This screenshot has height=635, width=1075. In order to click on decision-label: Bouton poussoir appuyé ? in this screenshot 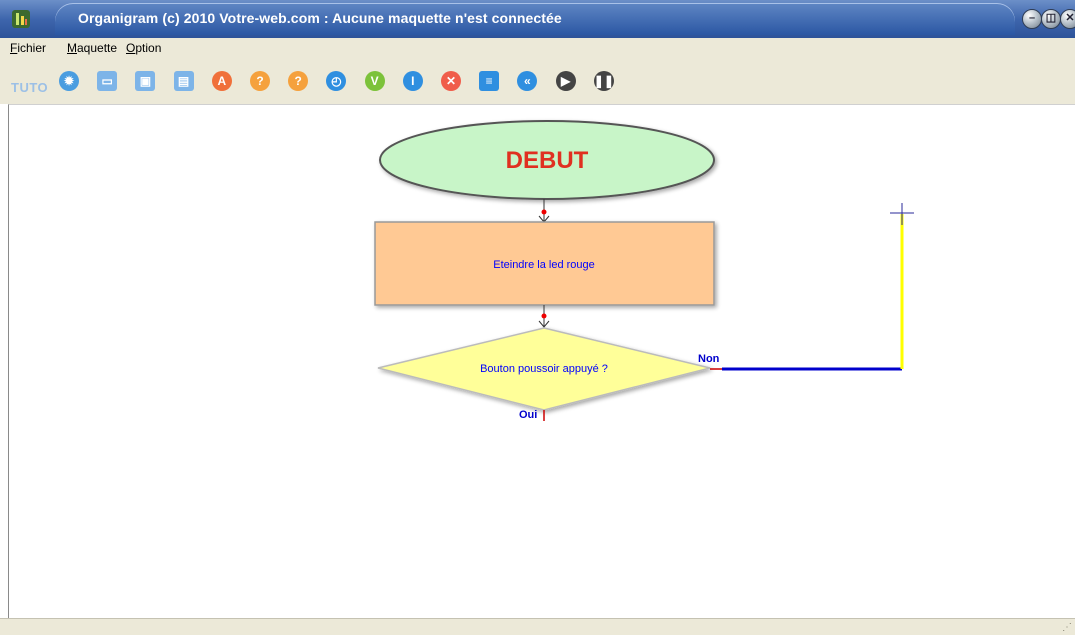, I will do `click(544, 369)`.